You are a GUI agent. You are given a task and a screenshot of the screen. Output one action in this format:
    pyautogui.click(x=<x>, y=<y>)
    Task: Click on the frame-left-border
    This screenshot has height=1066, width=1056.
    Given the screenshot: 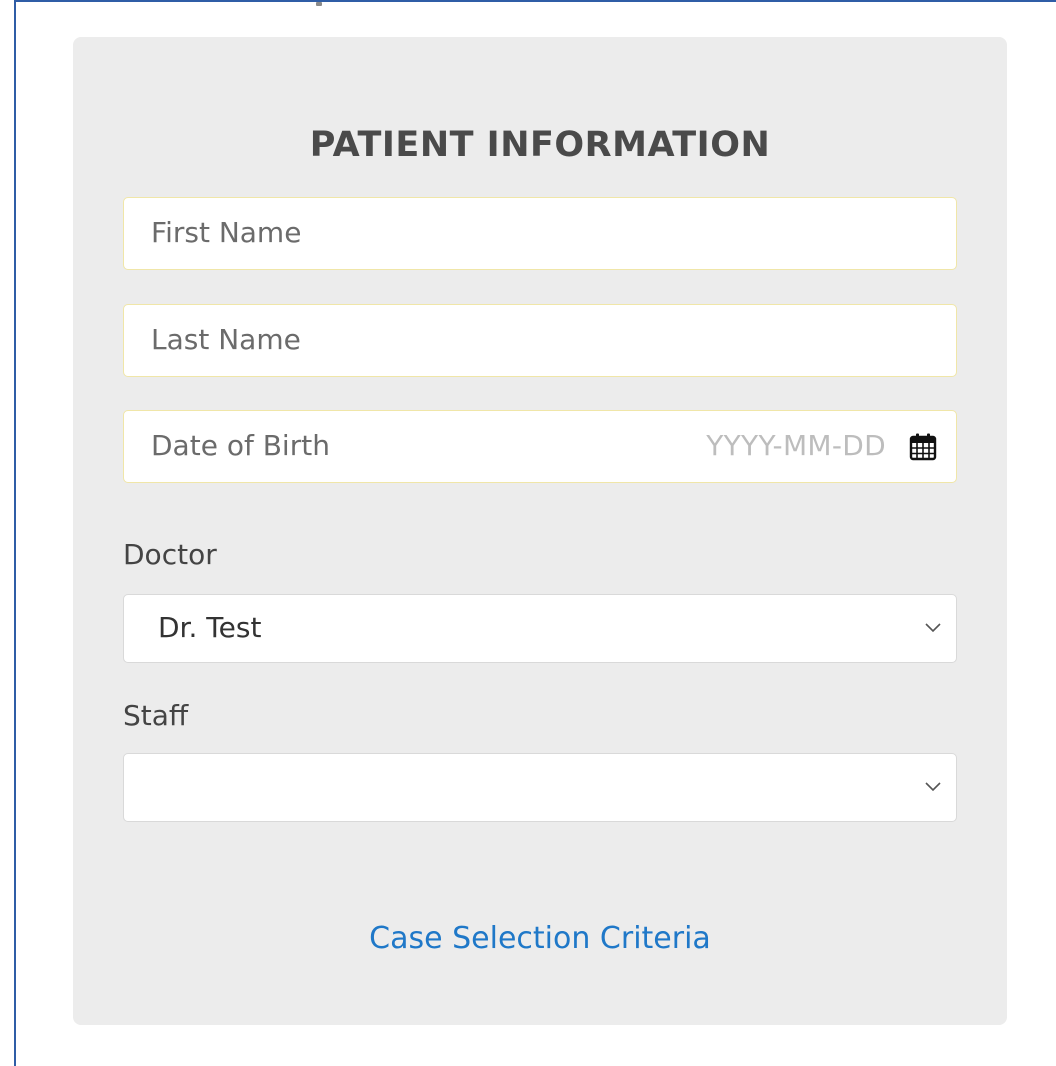 What is the action you would take?
    pyautogui.click(x=15, y=533)
    